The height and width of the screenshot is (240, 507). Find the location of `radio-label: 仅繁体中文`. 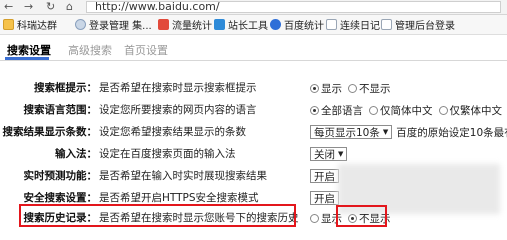

radio-label: 仅繁体中文 is located at coordinates (476, 110).